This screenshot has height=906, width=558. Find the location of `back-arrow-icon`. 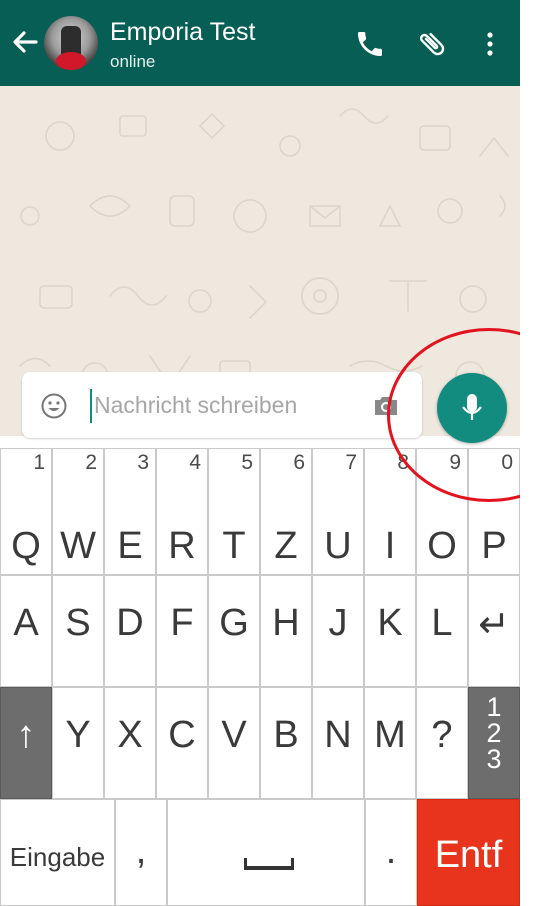

back-arrow-icon is located at coordinates (25, 42).